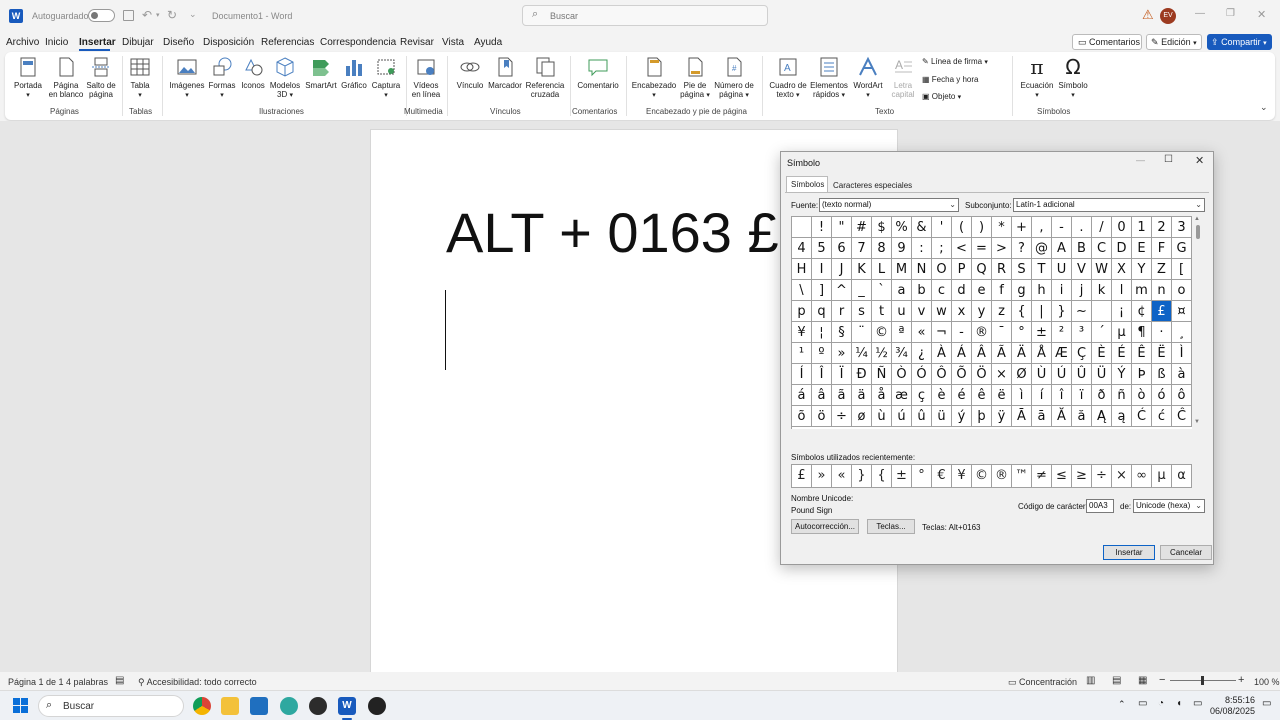  I want to click on read-mode-icon: ▥, so click(1090, 680).